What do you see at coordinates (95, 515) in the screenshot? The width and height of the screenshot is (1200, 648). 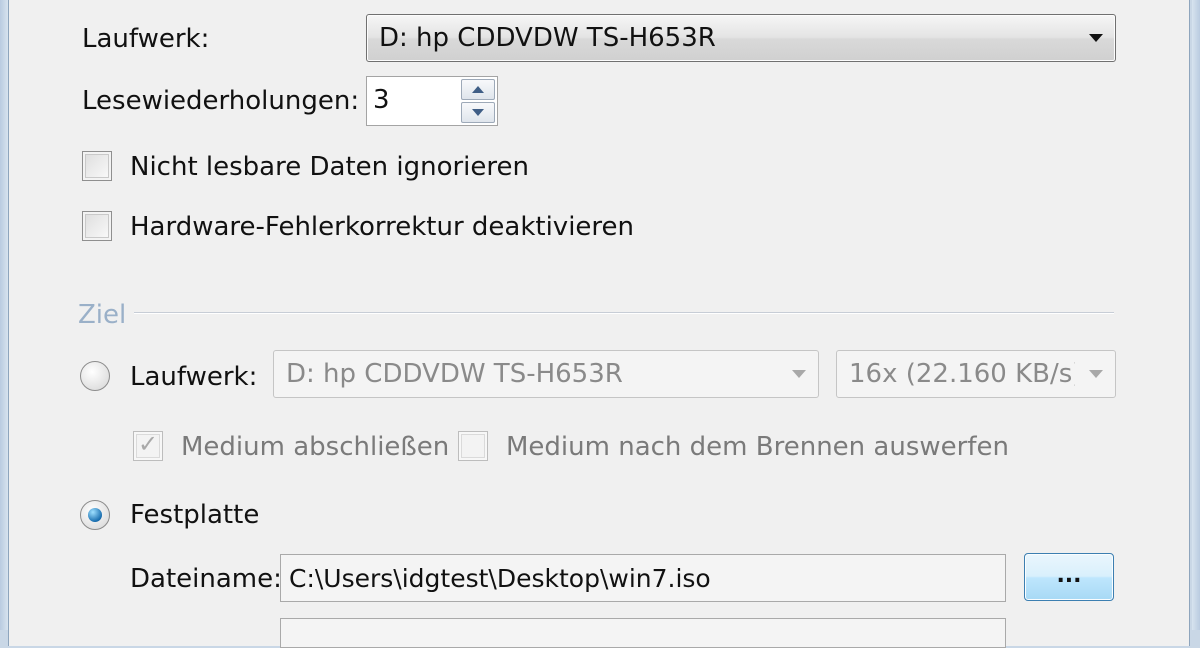 I see `harddisk-radio` at bounding box center [95, 515].